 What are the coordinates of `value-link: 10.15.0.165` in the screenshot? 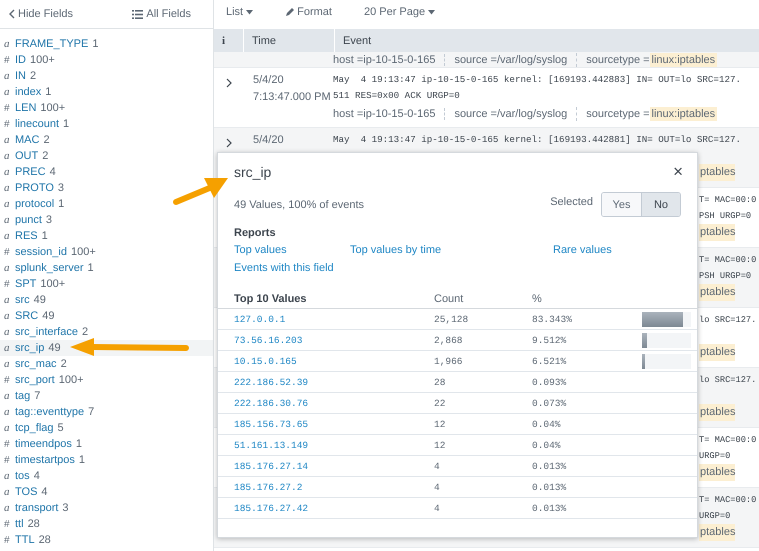 It's located at (326, 361).